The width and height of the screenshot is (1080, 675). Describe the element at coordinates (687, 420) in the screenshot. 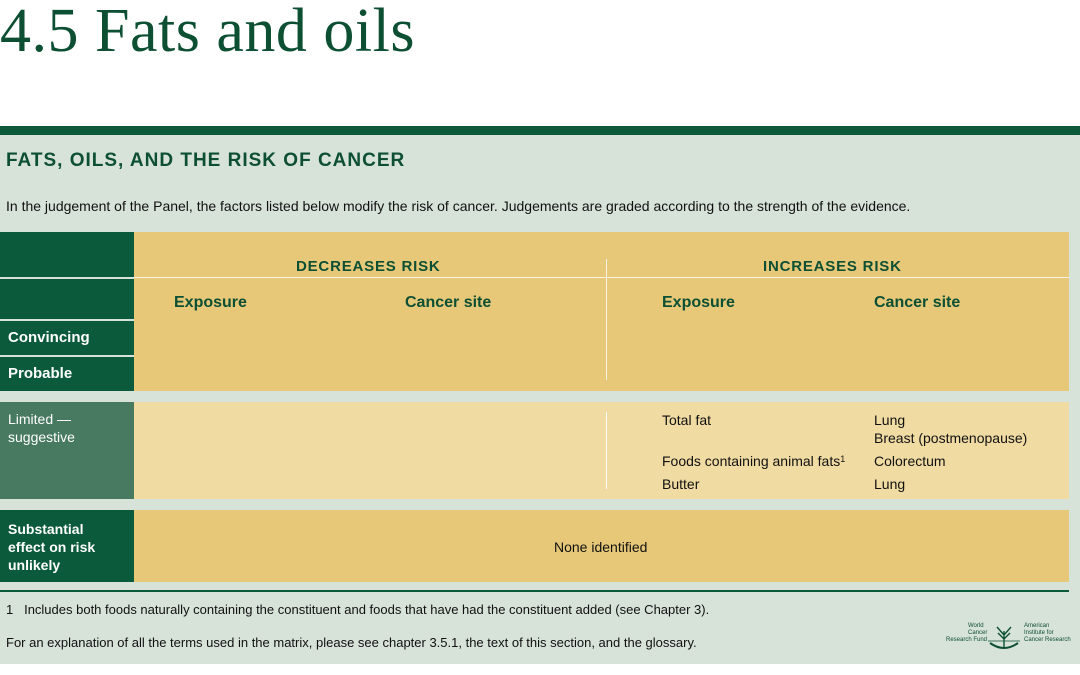

I see `exposure-total-fat: Total fat` at that location.